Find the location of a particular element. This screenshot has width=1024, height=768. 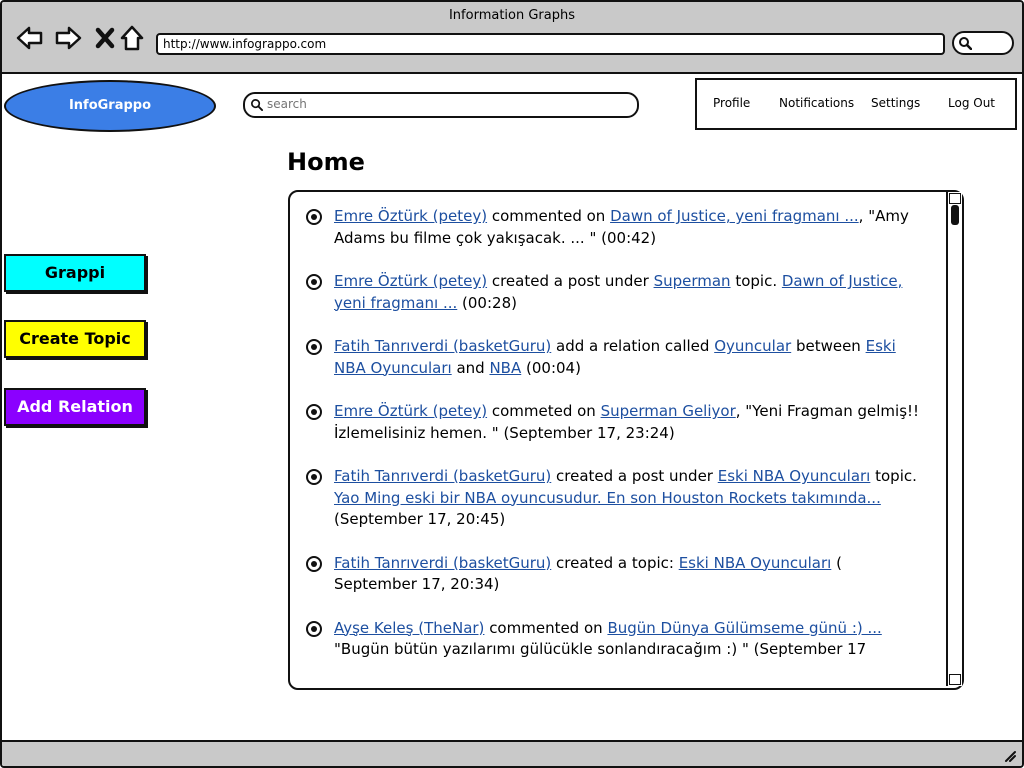

home-icon is located at coordinates (133, 38).